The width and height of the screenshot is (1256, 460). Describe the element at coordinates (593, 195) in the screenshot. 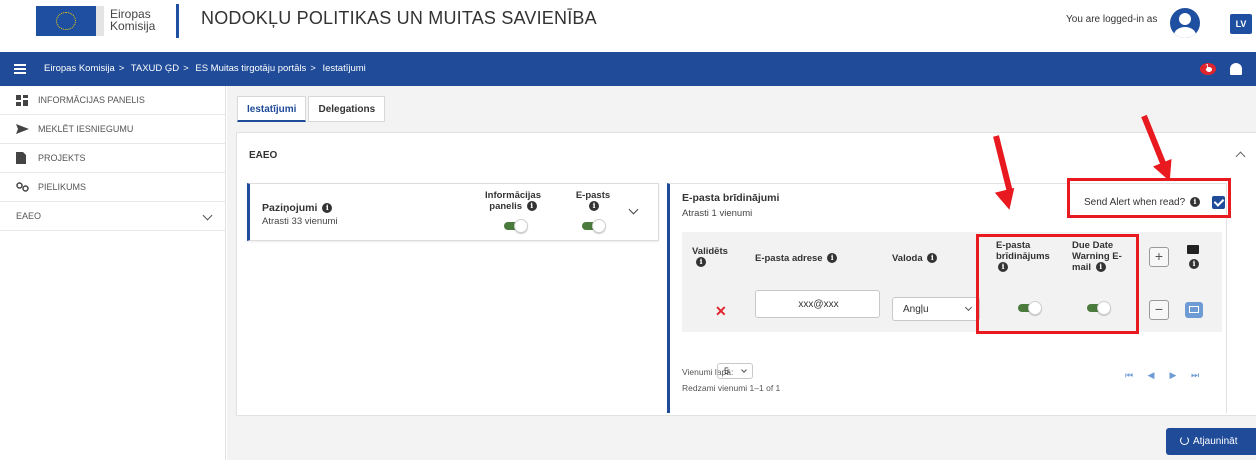

I see `col-email-label: E-pasts` at that location.